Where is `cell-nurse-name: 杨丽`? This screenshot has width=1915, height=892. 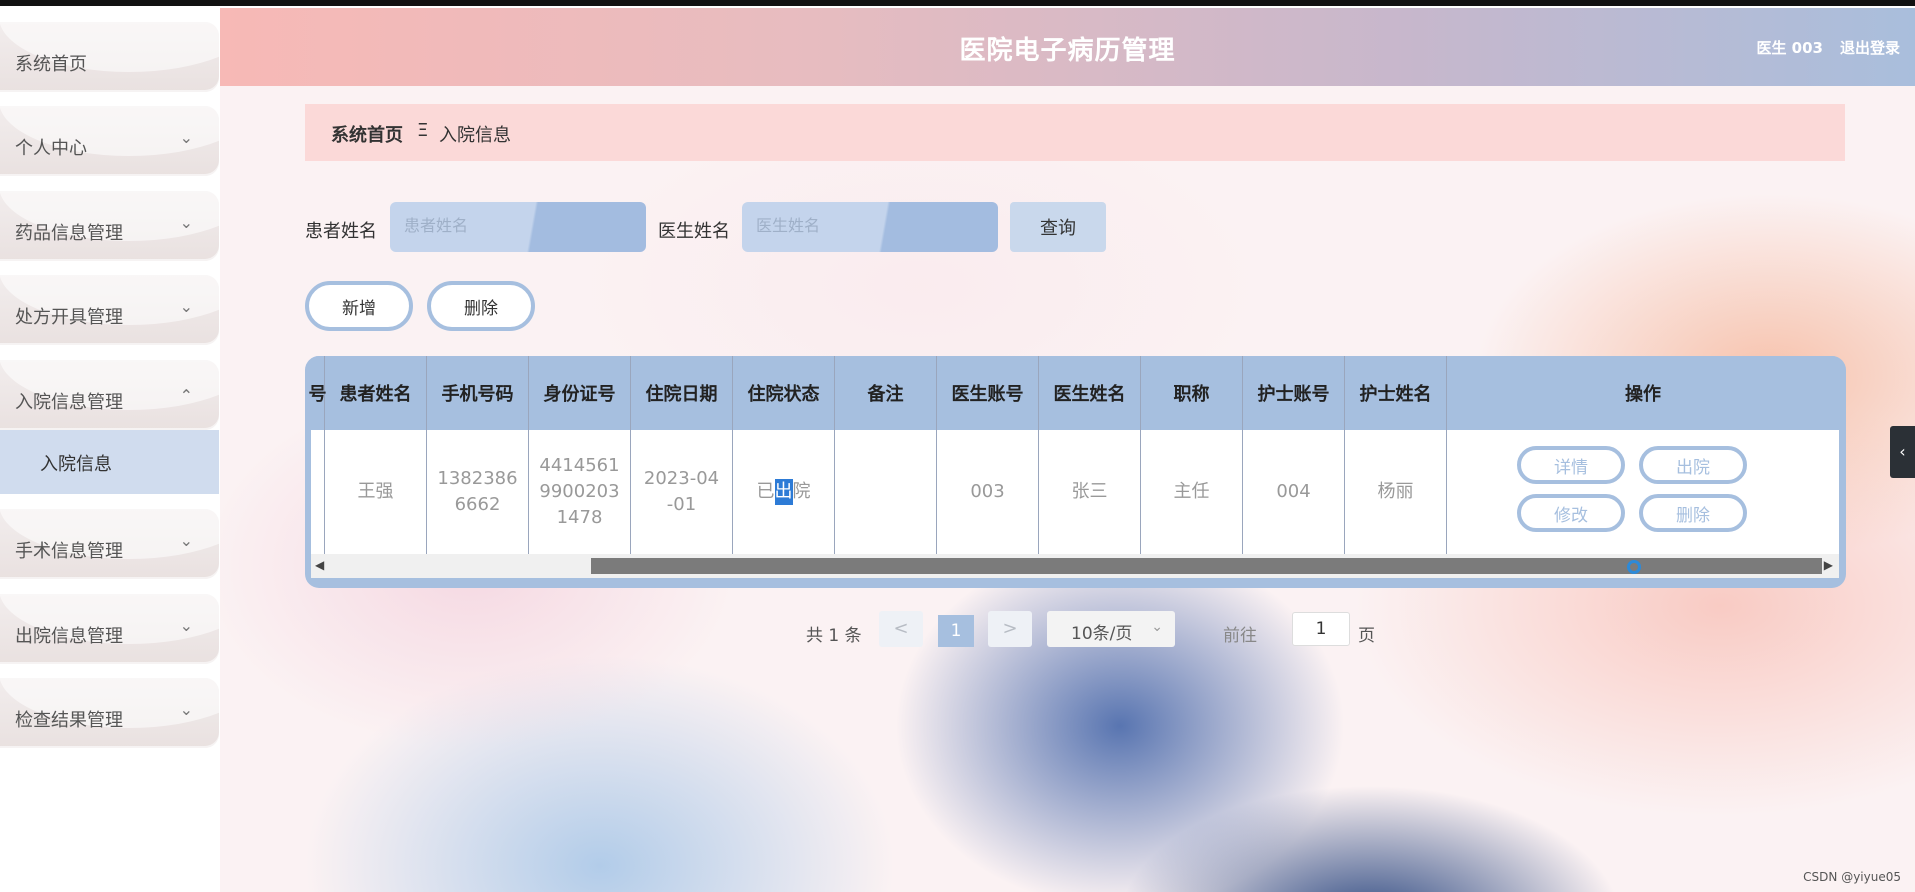 cell-nurse-name: 杨丽 is located at coordinates (1396, 492).